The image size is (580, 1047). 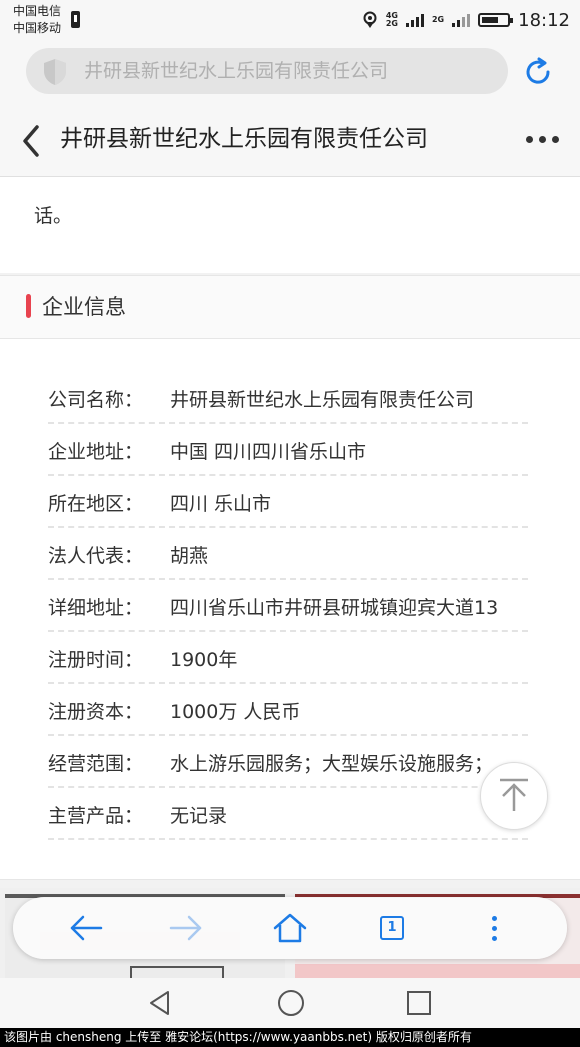 What do you see at coordinates (96, 763) in the screenshot?
I see `info-label: 经营范围：` at bounding box center [96, 763].